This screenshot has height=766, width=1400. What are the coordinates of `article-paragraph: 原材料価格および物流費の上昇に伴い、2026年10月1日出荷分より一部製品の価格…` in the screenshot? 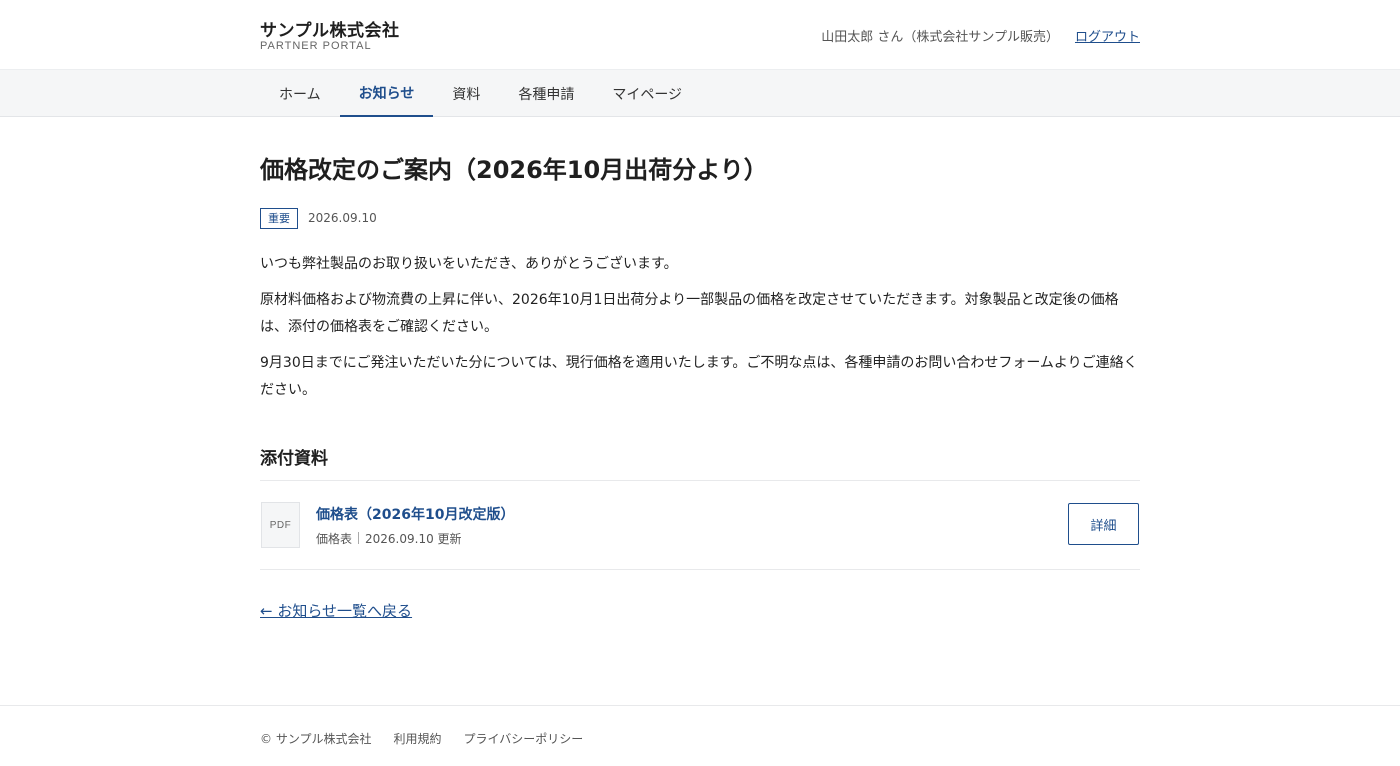 It's located at (689, 313).